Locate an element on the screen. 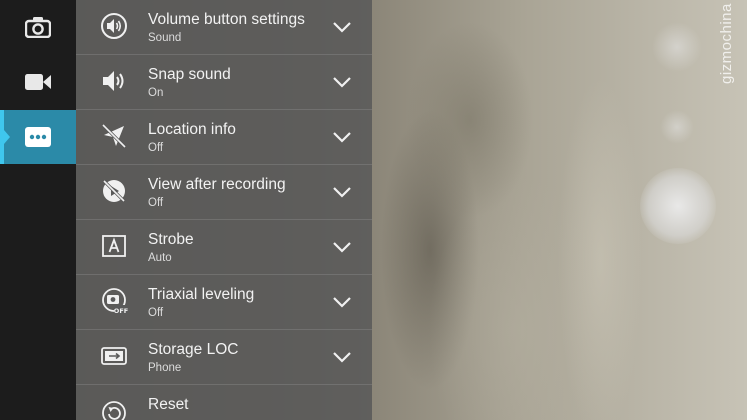 This screenshot has width=747, height=420. setting-title: Reset is located at coordinates (168, 404).